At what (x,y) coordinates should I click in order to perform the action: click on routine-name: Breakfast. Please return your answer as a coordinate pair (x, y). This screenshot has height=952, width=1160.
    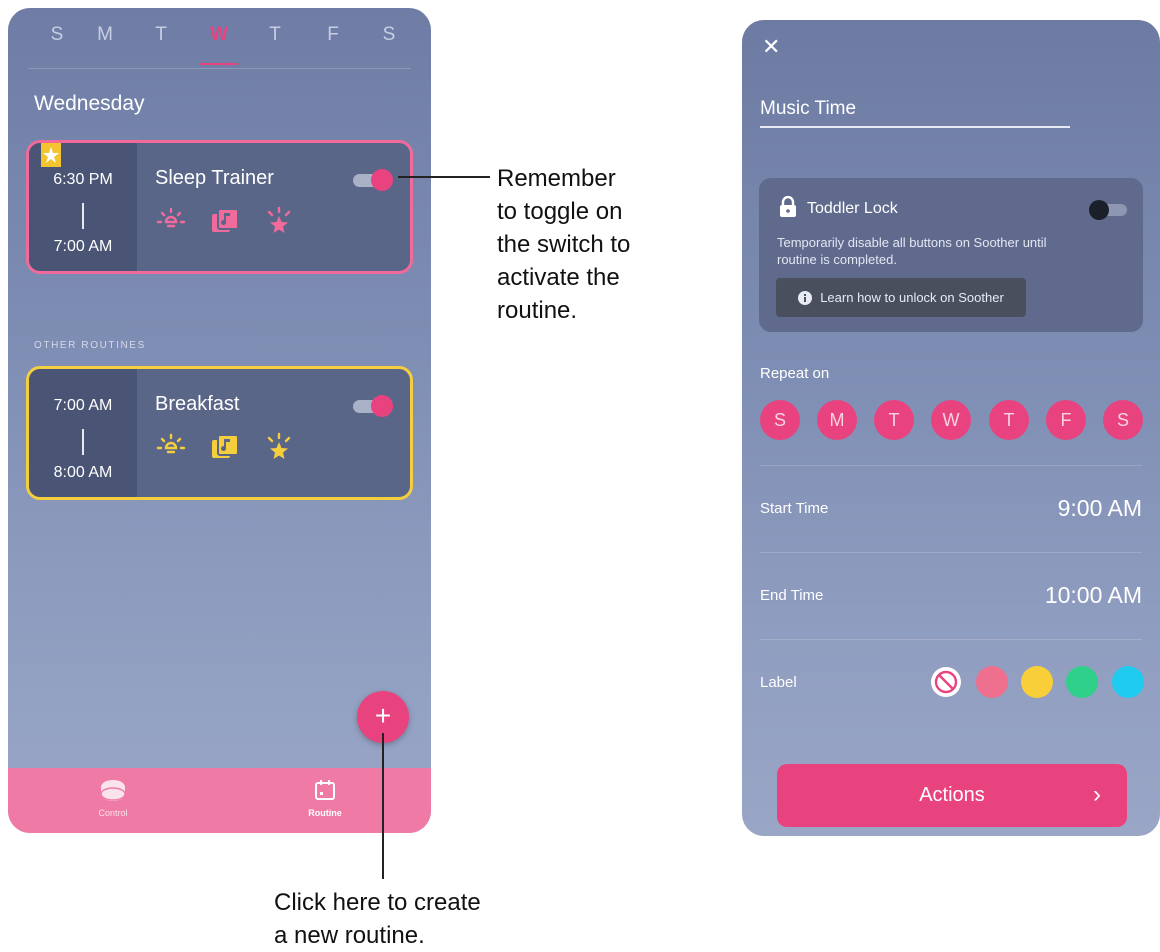
    Looking at the image, I should click on (197, 404).